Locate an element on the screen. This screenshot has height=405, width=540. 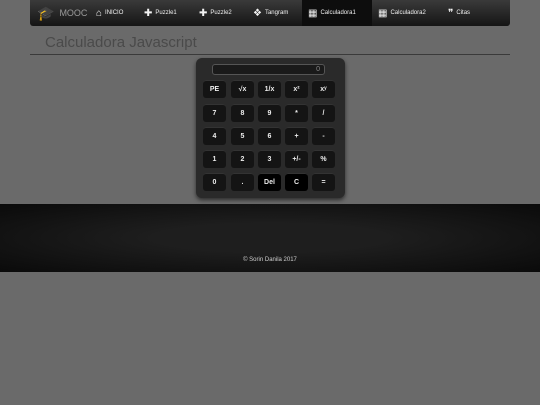
nav-item-label: Puzzle2 is located at coordinates (221, 13).